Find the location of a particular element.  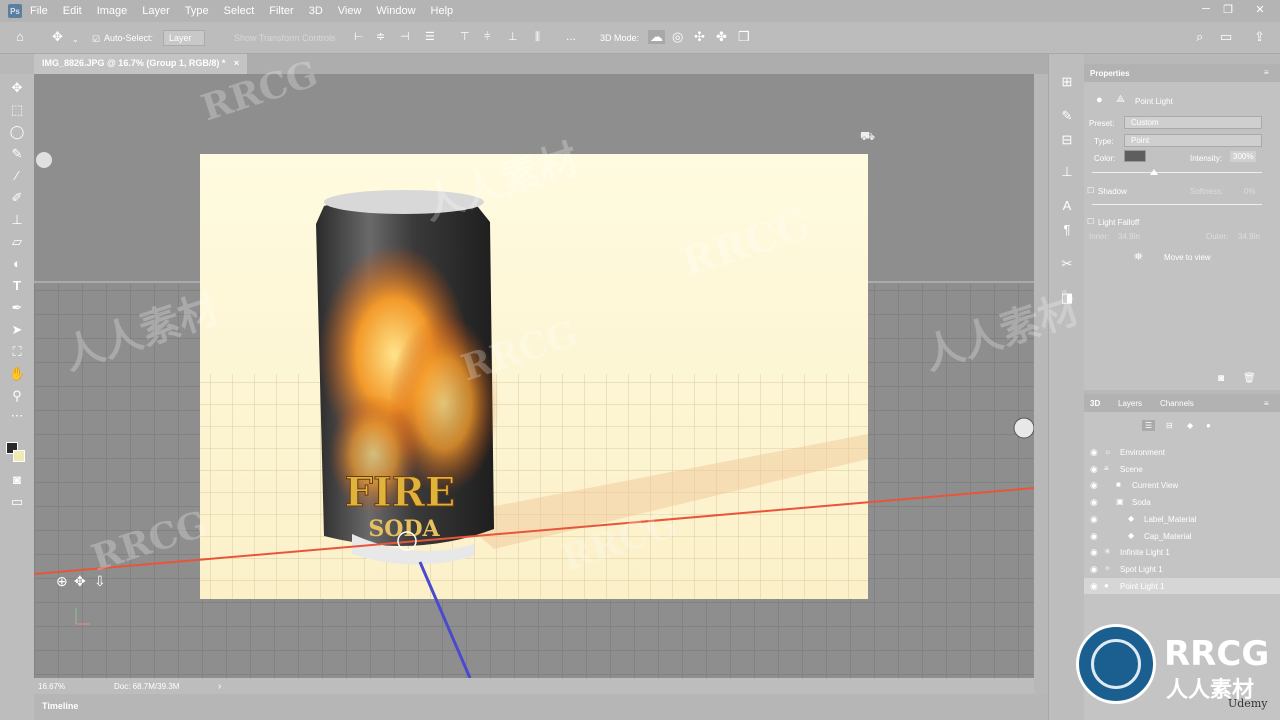

layer-row: ◉ ☼ Environment is located at coordinates (1182, 452).